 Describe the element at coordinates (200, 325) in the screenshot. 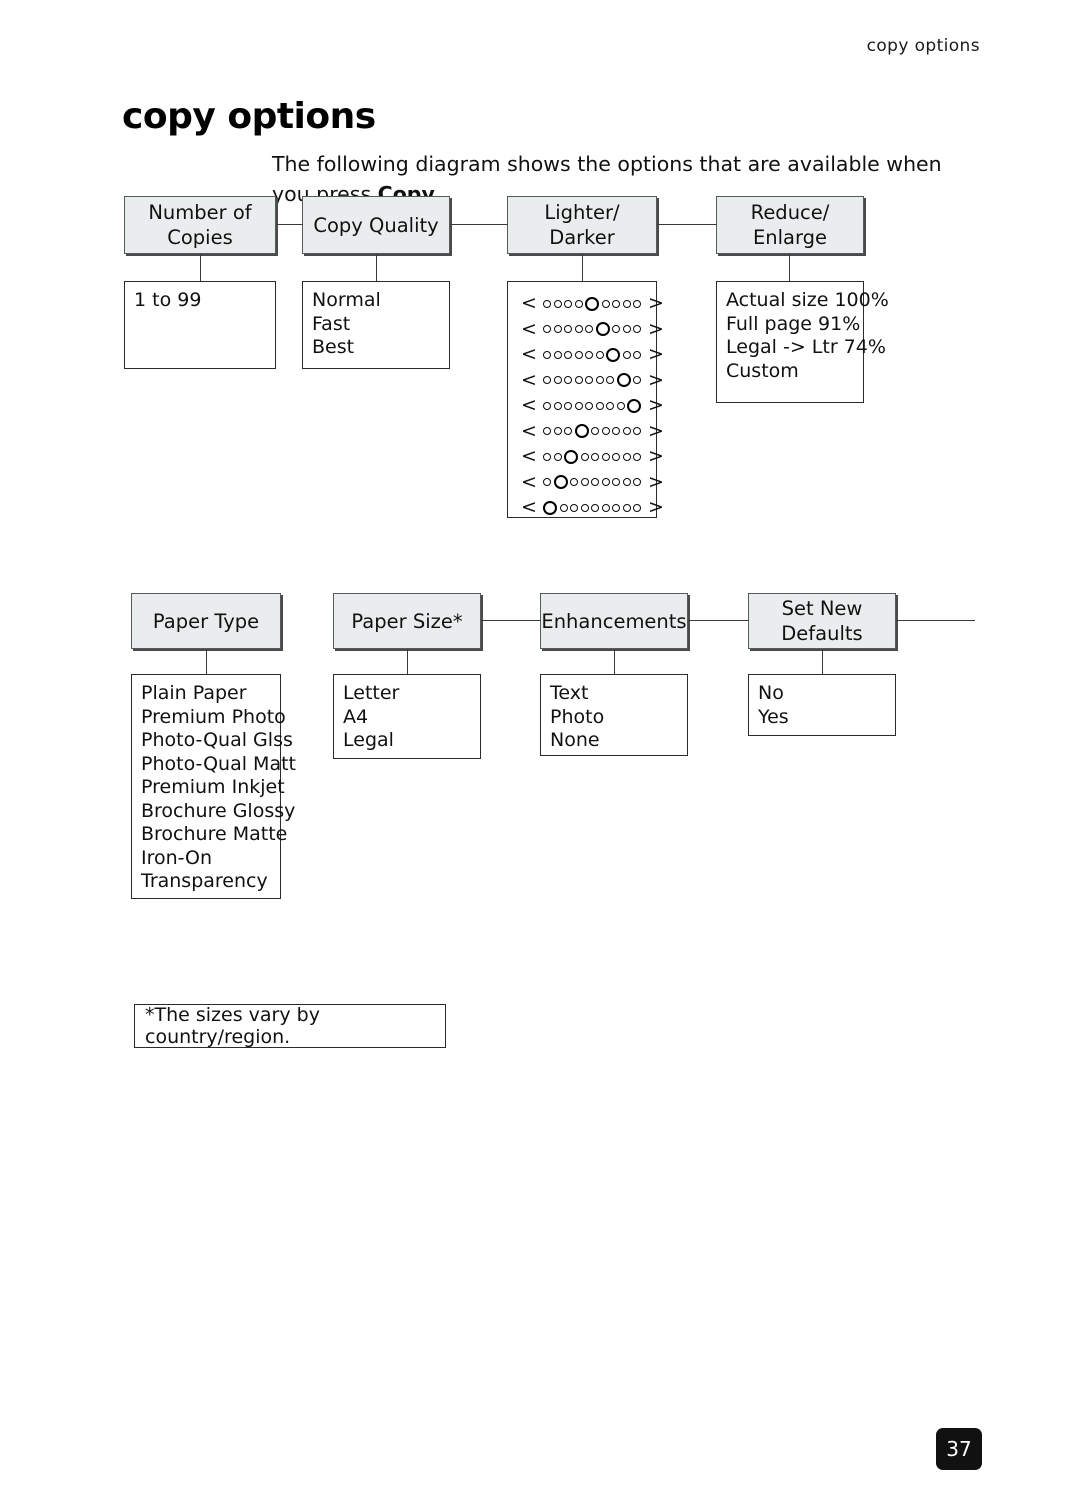

I see `options-number-of-copies: 1 to 99` at that location.